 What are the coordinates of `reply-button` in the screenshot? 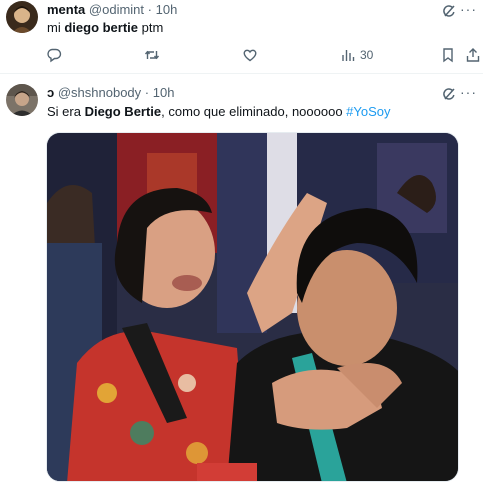 It's located at (54, 55).